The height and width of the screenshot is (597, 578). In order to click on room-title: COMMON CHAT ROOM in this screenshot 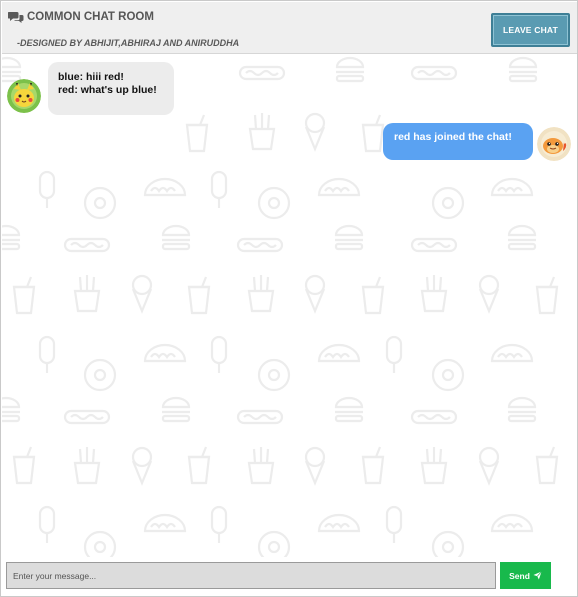, I will do `click(81, 17)`.